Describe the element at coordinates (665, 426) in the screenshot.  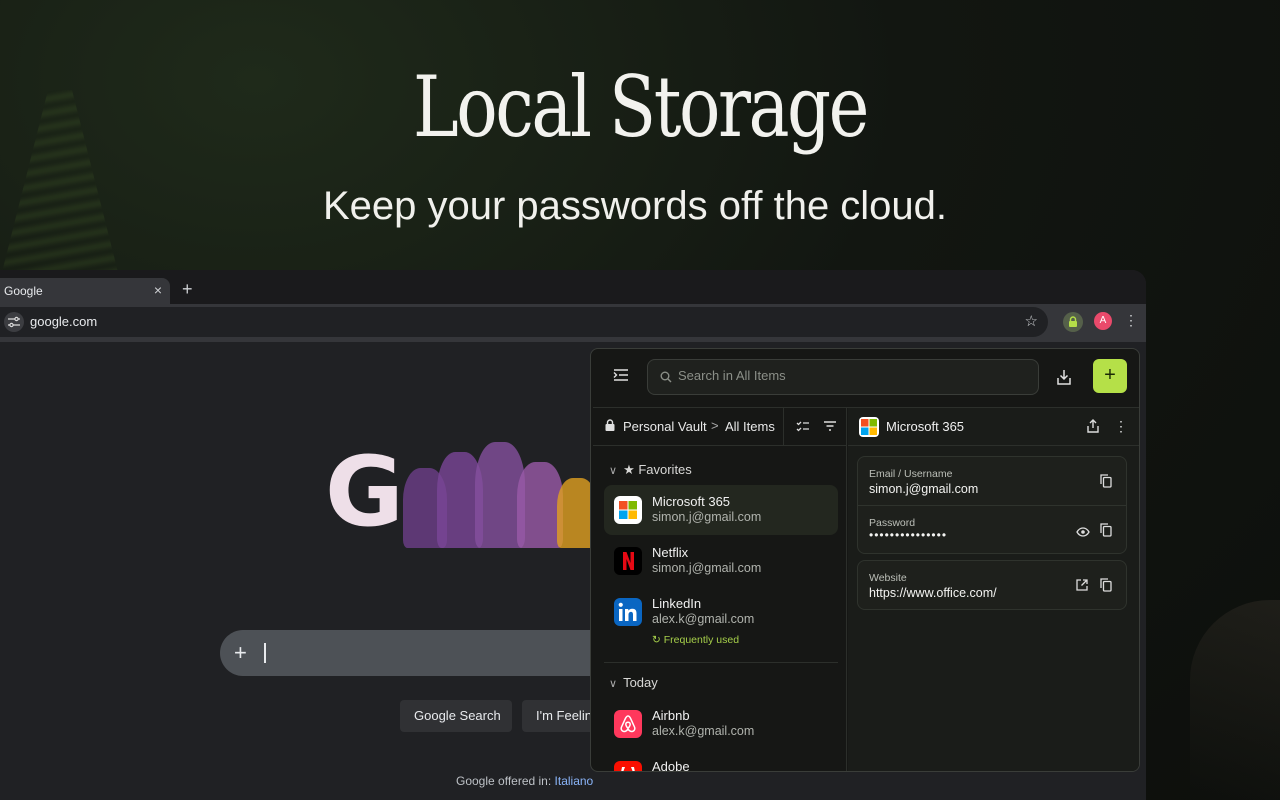
I see `vault-selector: Personal Vault` at that location.